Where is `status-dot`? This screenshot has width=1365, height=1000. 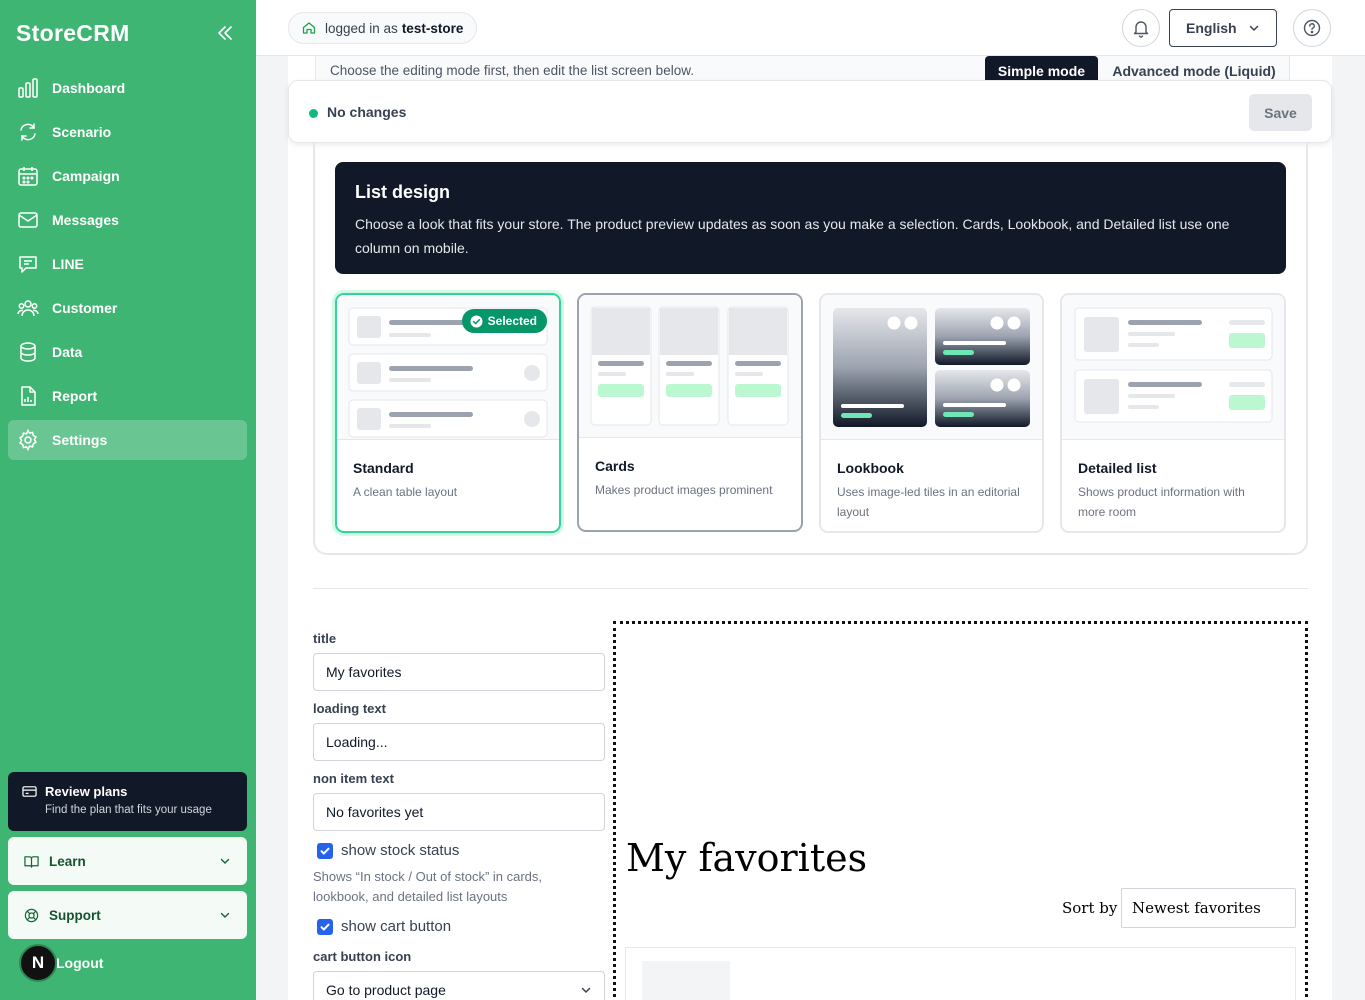
status-dot is located at coordinates (313, 113).